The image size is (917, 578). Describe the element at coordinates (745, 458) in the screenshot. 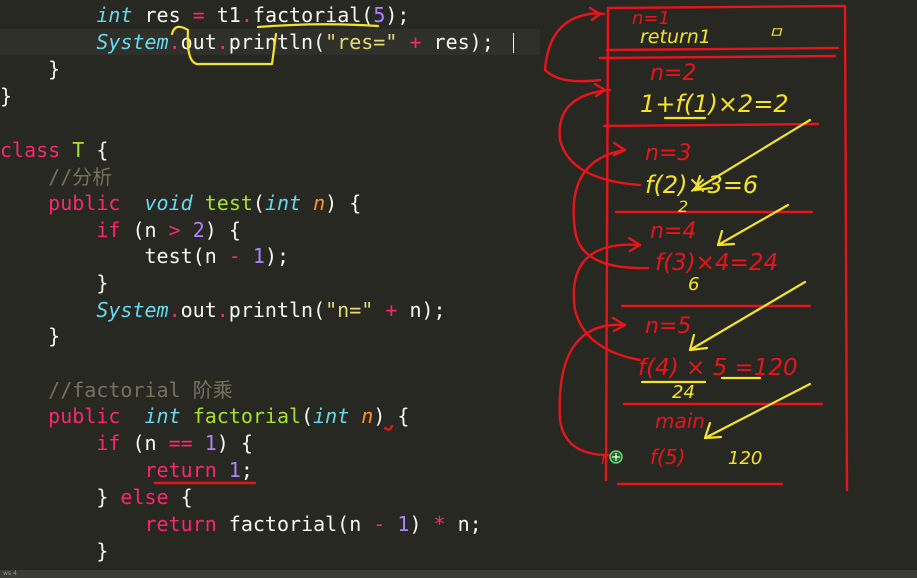

I see `frame6-result: 120` at that location.